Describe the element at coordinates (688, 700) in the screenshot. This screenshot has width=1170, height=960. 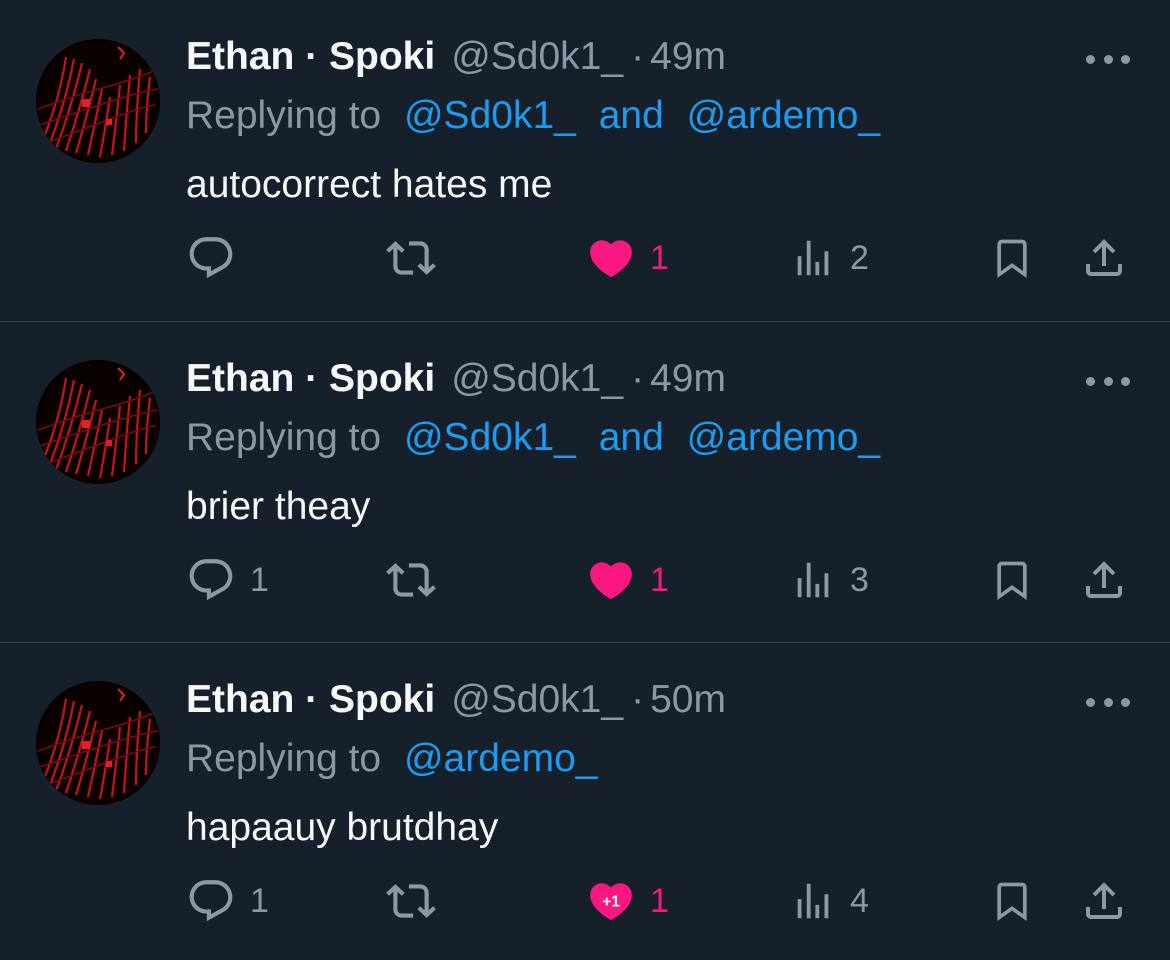
I see `timestamp: 50m` at that location.